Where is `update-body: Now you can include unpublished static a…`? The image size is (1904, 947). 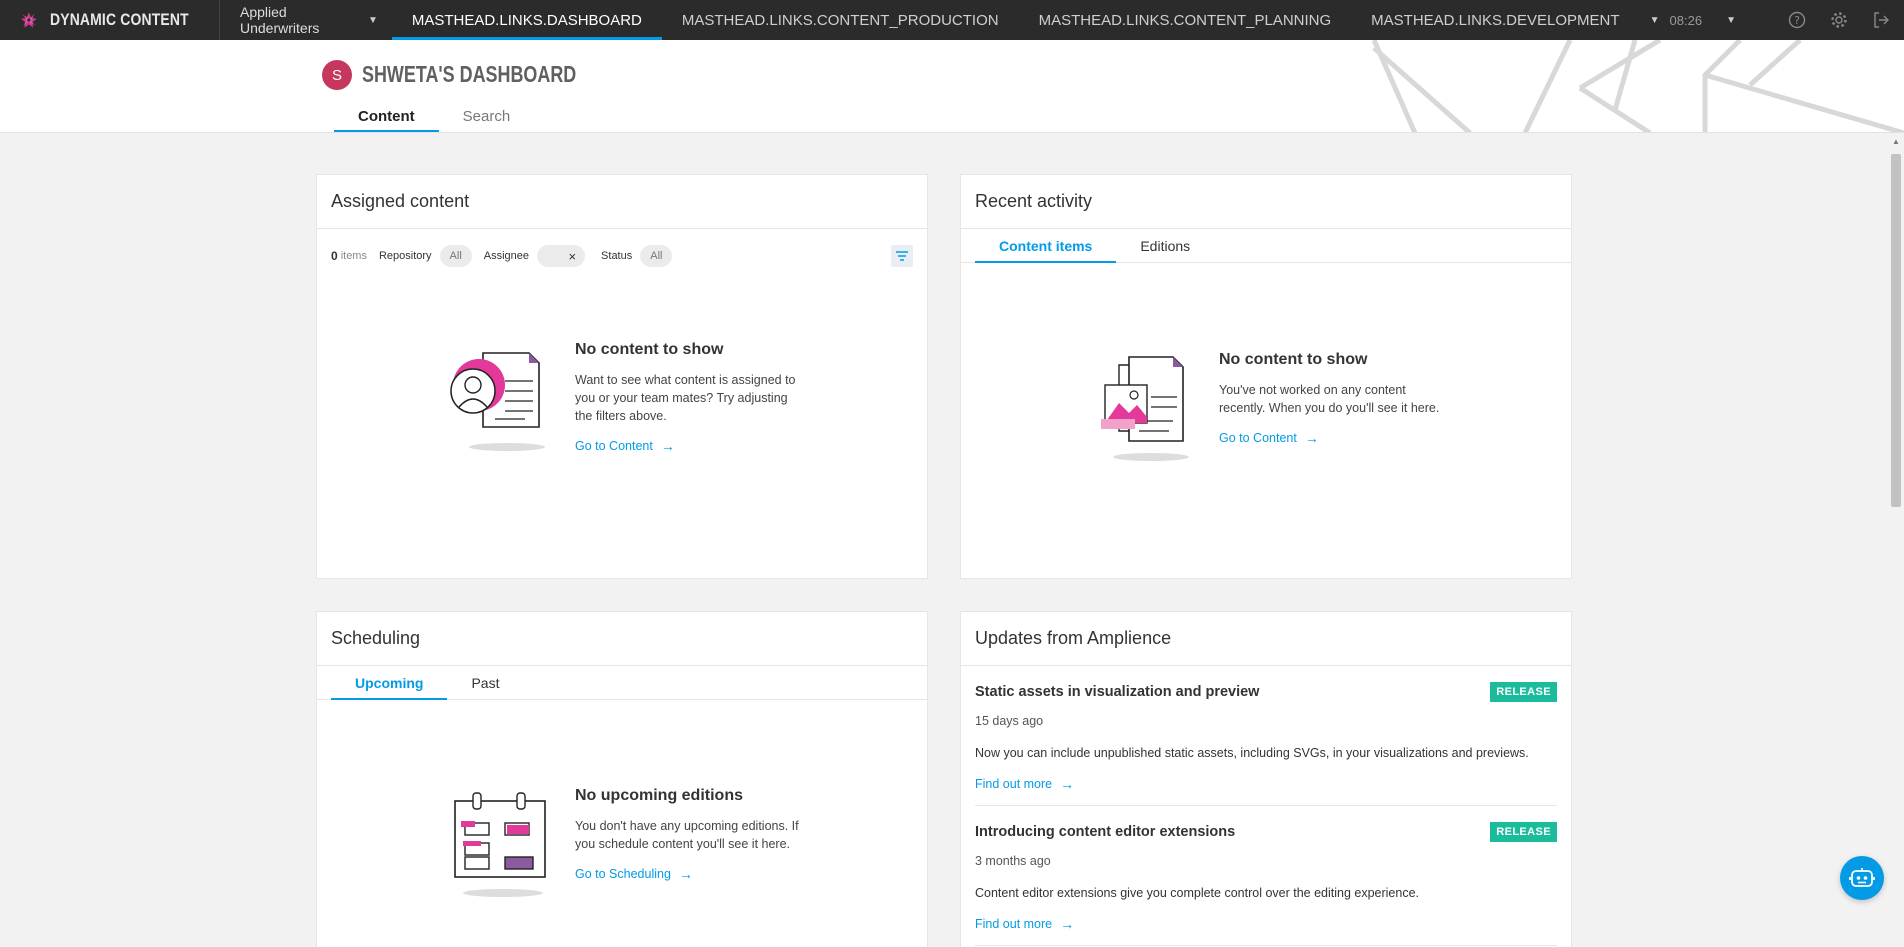
update-body: Now you can include unpublished static a… is located at coordinates (1252, 753).